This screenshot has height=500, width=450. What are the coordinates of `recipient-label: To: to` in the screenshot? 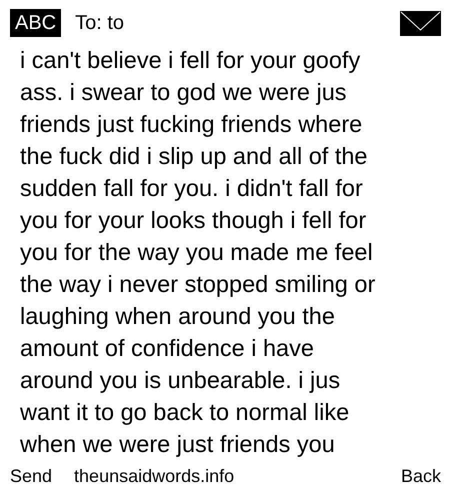 It's located at (100, 23).